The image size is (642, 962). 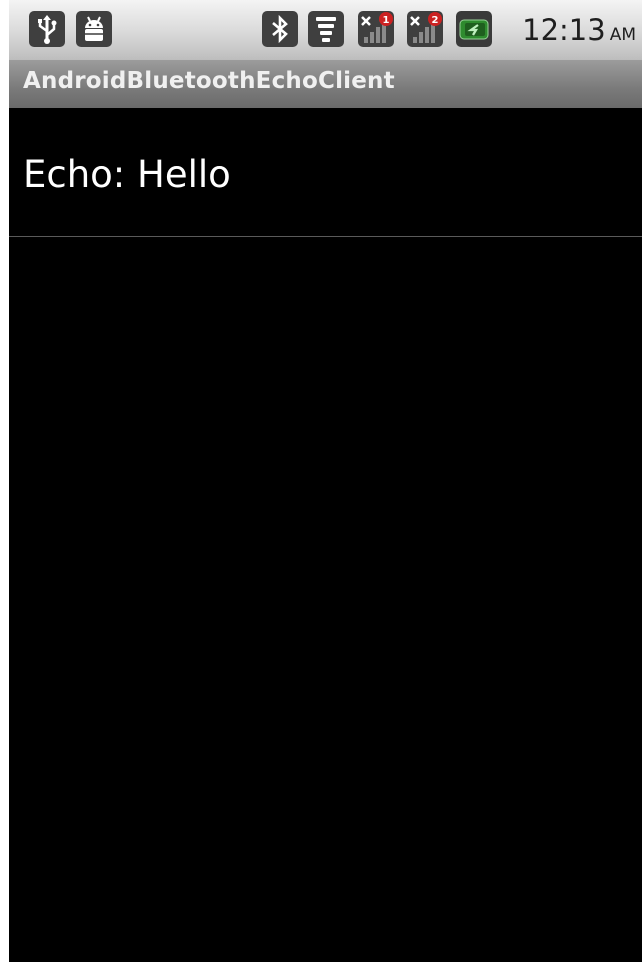 I want to click on wifi-icon, so click(x=326, y=29).